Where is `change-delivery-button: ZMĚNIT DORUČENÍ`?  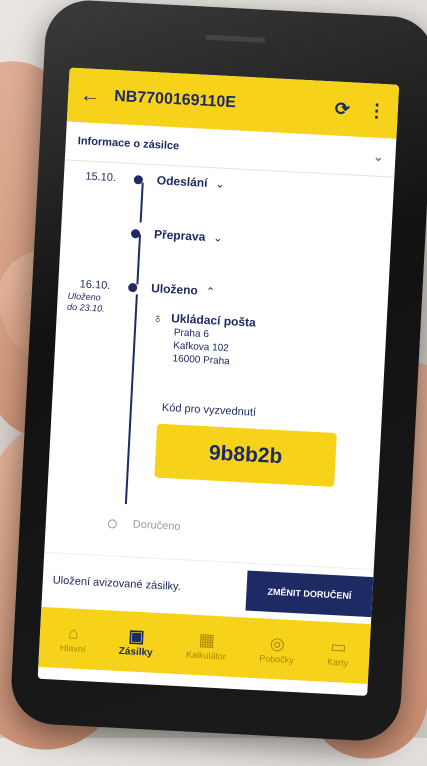
change-delivery-button: ZMĚNIT DORUČENÍ is located at coordinates (309, 594).